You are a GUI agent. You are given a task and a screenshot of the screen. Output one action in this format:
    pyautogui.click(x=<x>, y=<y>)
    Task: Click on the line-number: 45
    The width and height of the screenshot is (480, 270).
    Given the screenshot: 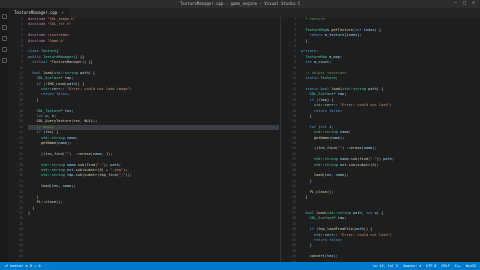 What is the action you would take?
    pyautogui.click(x=21, y=256)
    